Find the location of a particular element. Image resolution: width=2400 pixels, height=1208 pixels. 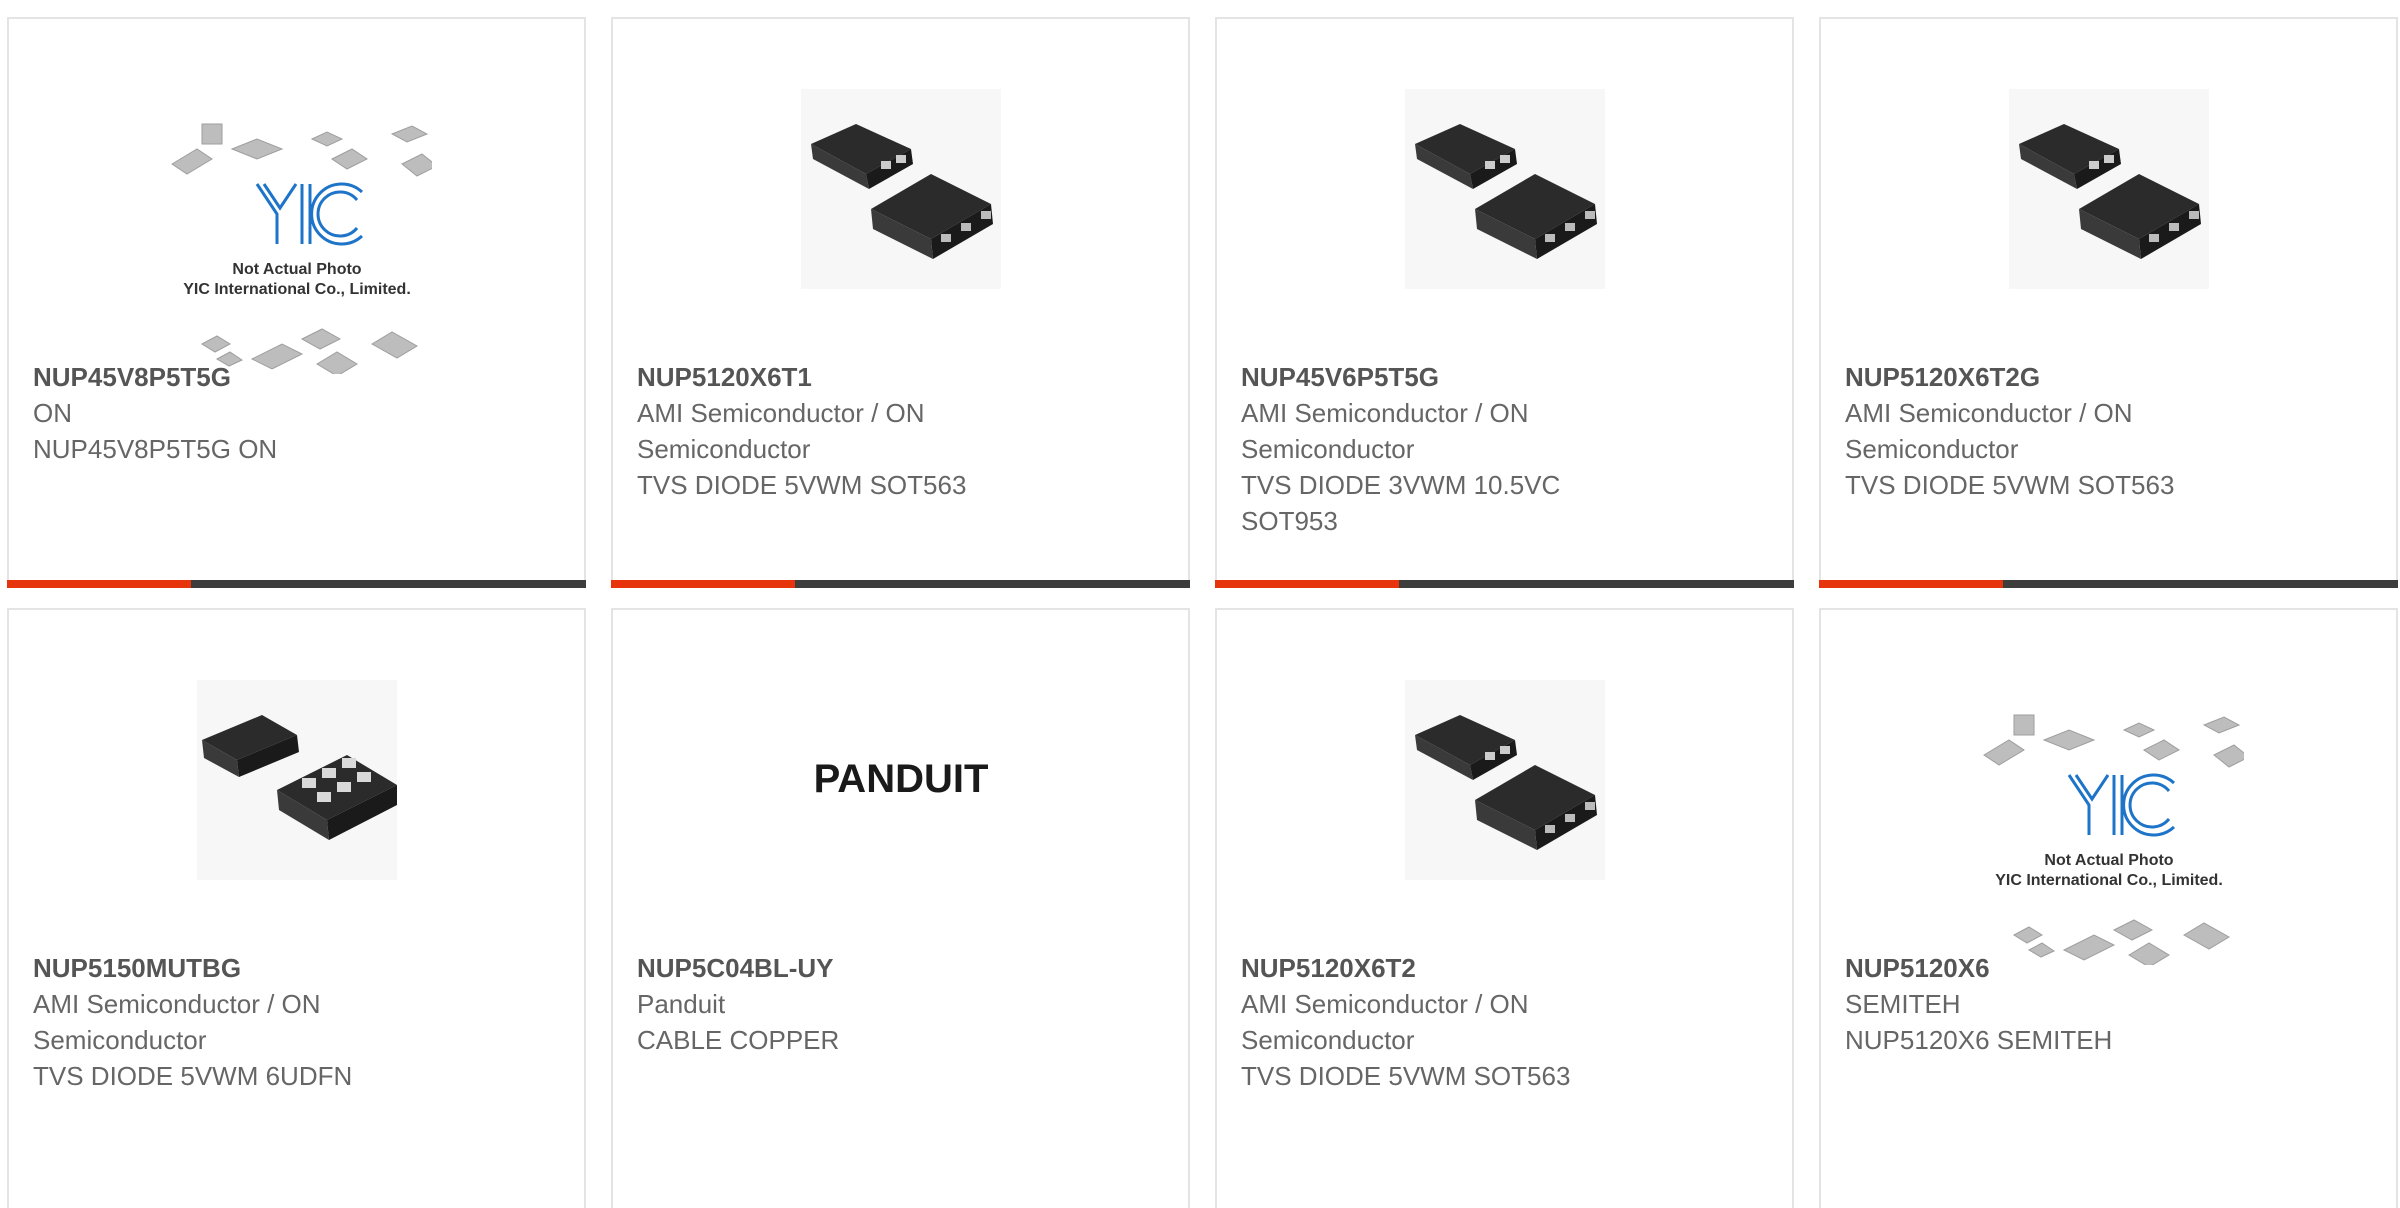

manufacturer: ON is located at coordinates (52, 413).